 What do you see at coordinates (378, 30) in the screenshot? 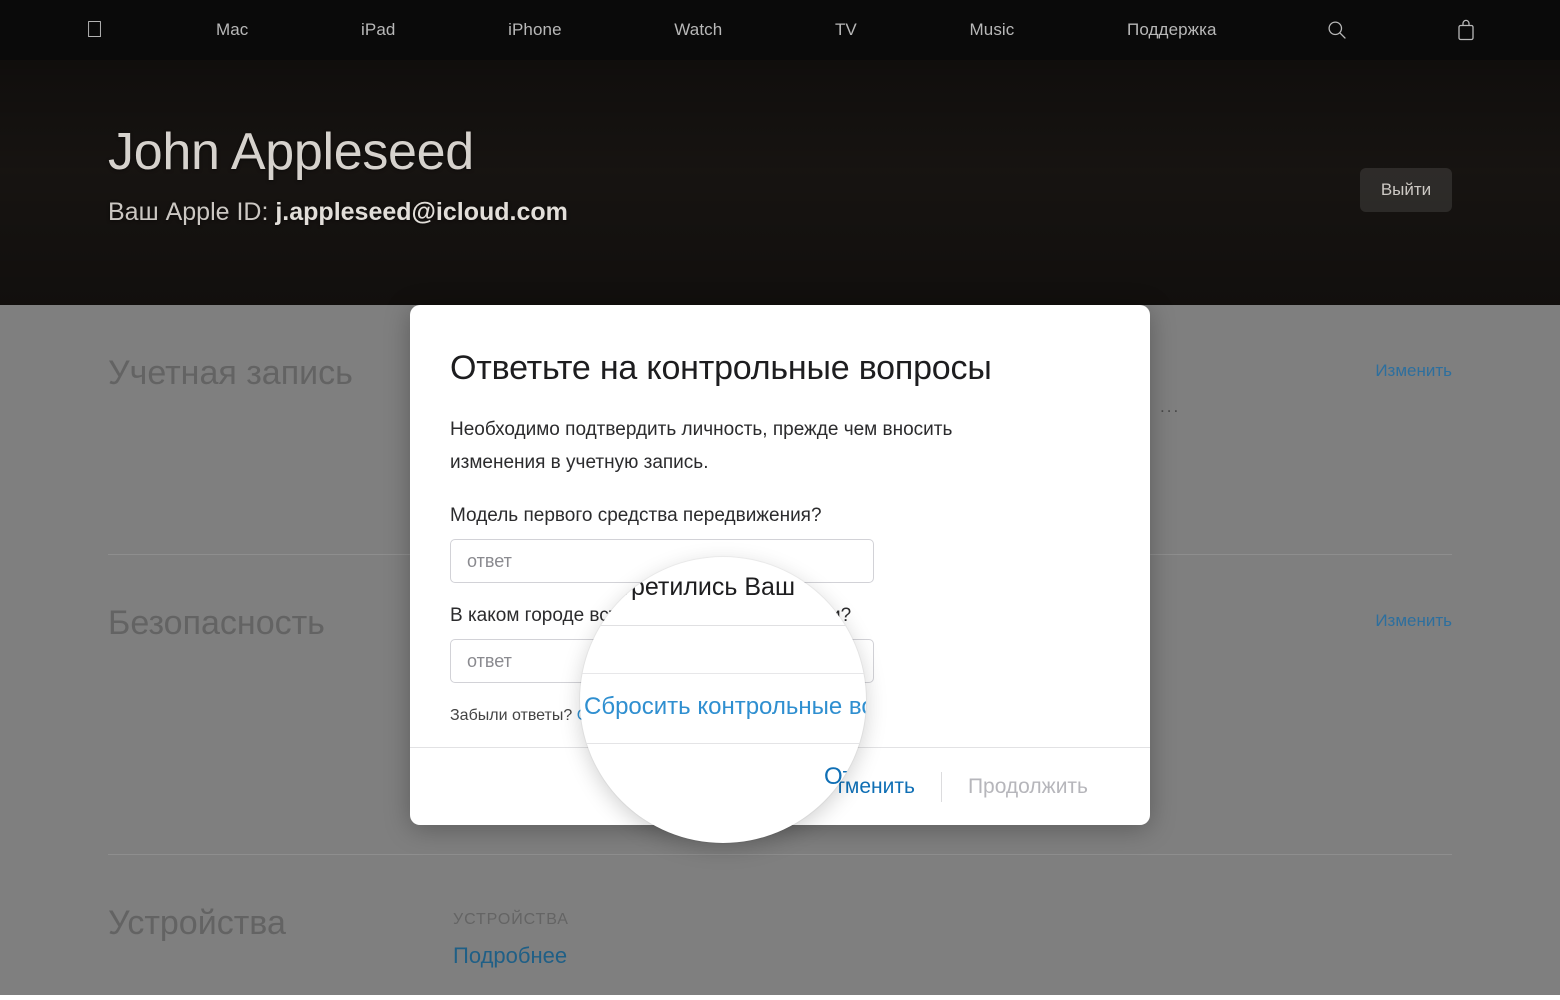
I see `nav-item-ipad: iPad` at bounding box center [378, 30].